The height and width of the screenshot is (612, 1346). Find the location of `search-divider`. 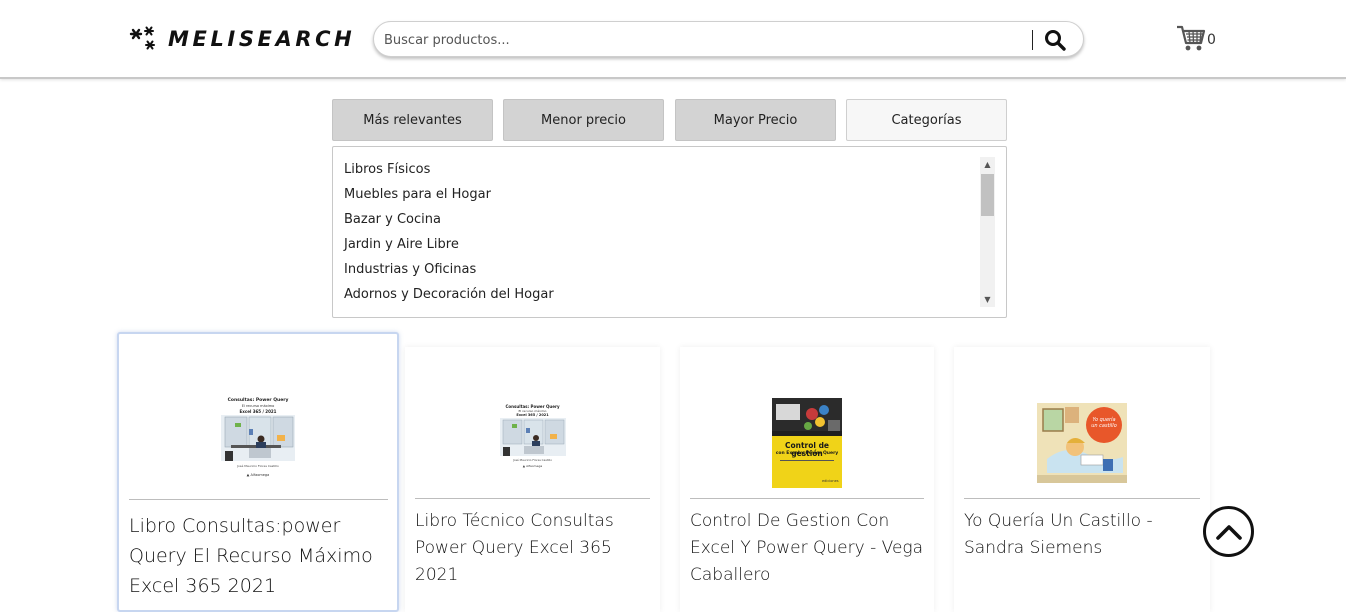

search-divider is located at coordinates (1032, 40).